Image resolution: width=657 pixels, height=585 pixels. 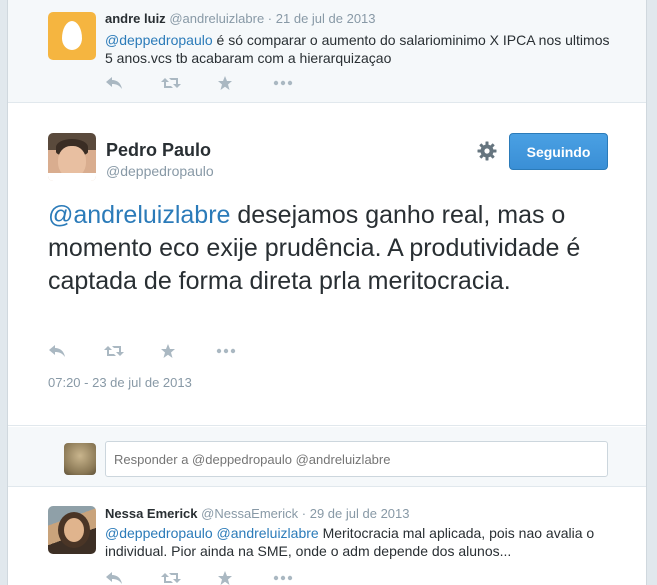 I want to click on reply-box, so click(x=327, y=457).